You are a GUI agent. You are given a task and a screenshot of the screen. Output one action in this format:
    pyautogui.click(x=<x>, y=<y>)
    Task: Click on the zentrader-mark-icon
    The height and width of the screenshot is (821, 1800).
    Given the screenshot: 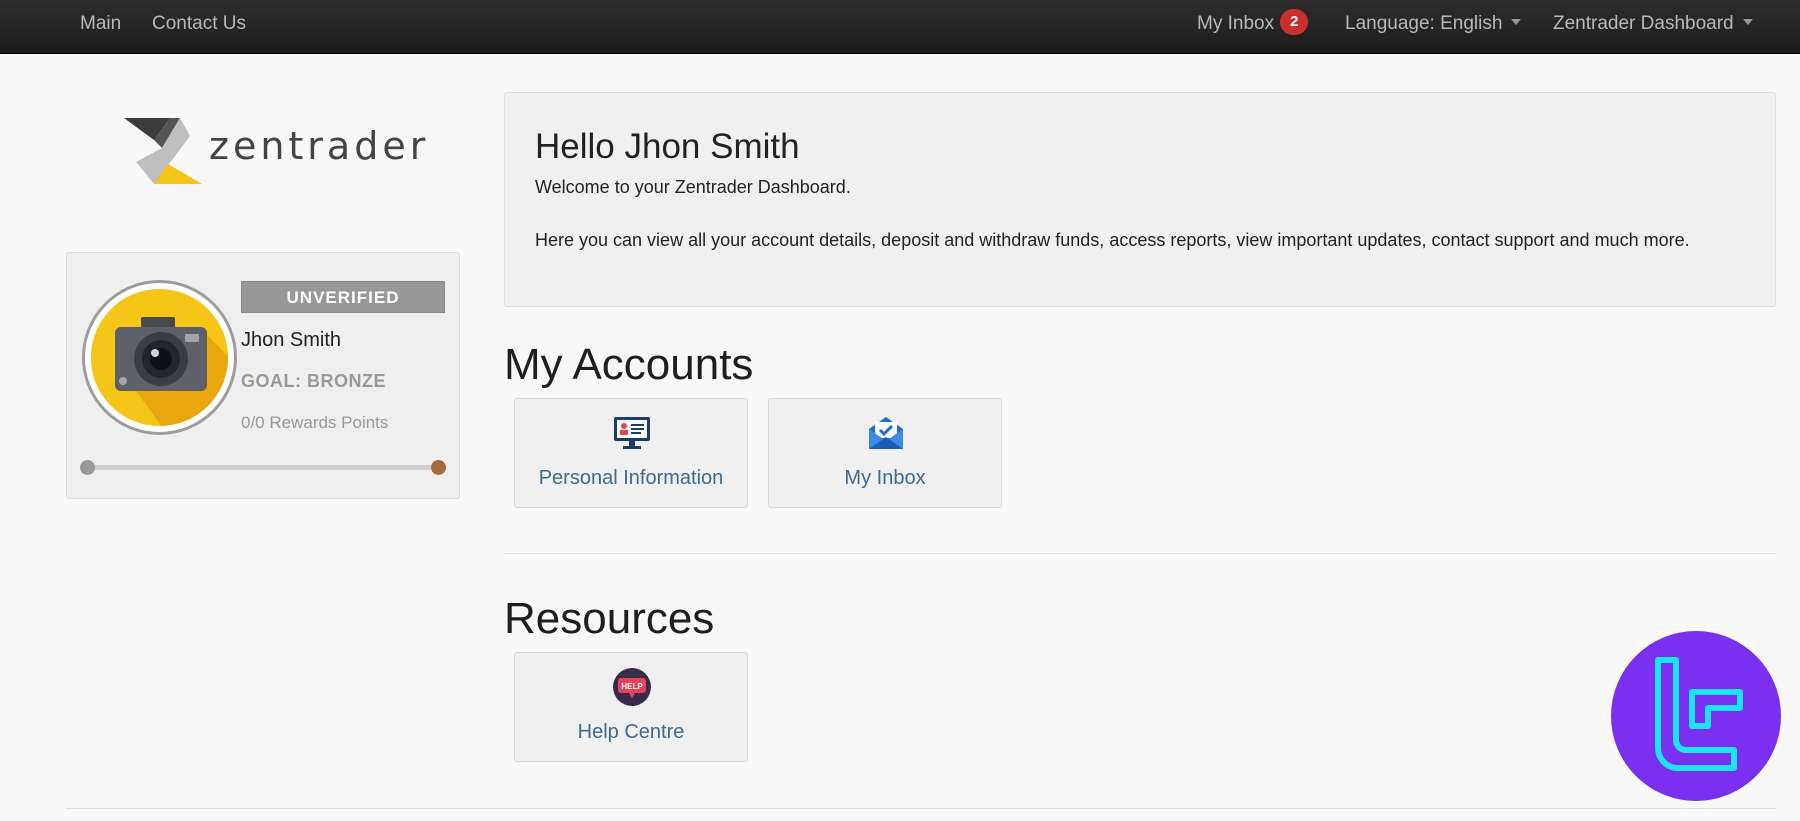 What is the action you would take?
    pyautogui.click(x=163, y=151)
    